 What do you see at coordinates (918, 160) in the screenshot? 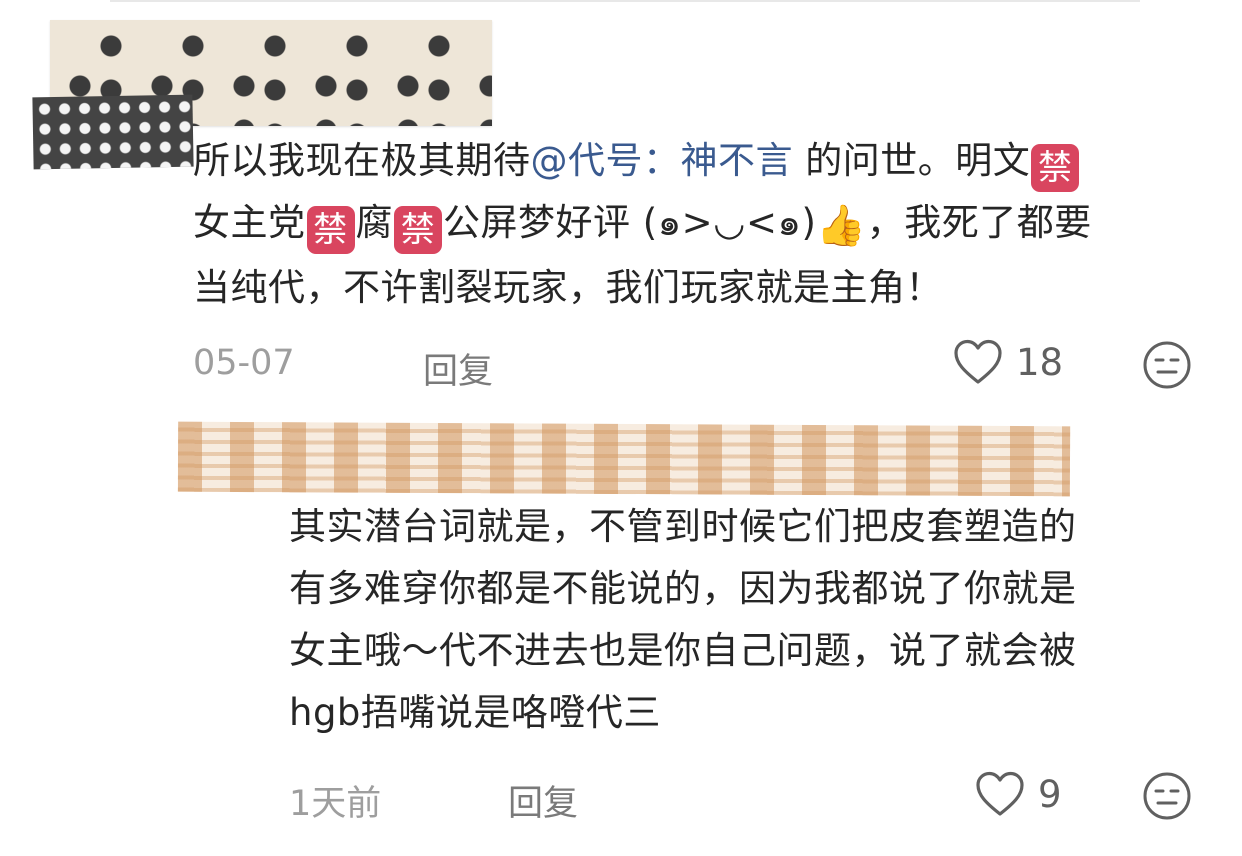
I see `comment-text: 的问世。明文` at bounding box center [918, 160].